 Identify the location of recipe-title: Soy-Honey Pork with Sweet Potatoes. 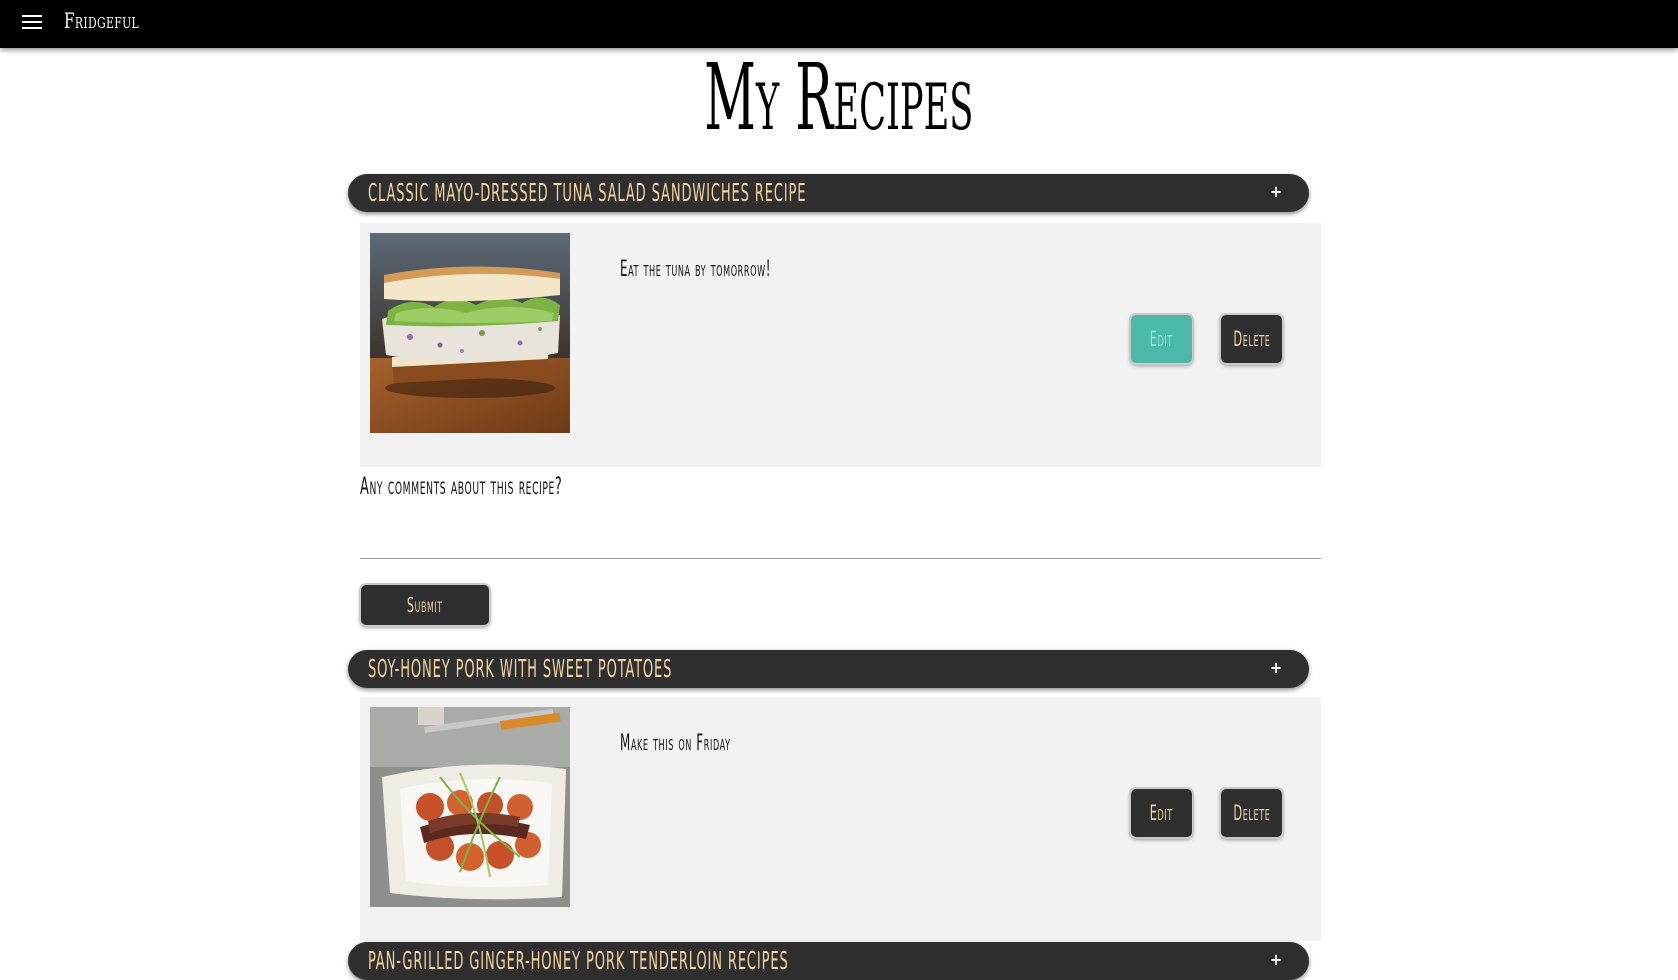
(520, 668).